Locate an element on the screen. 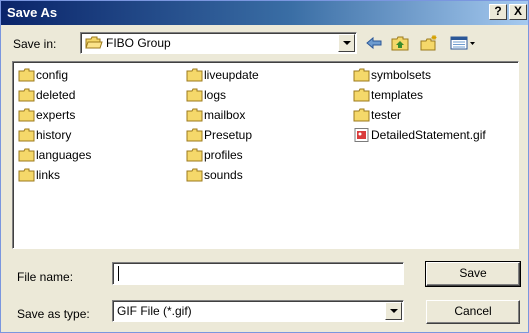 This screenshot has width=529, height=333. file-name: languages is located at coordinates (64, 155).